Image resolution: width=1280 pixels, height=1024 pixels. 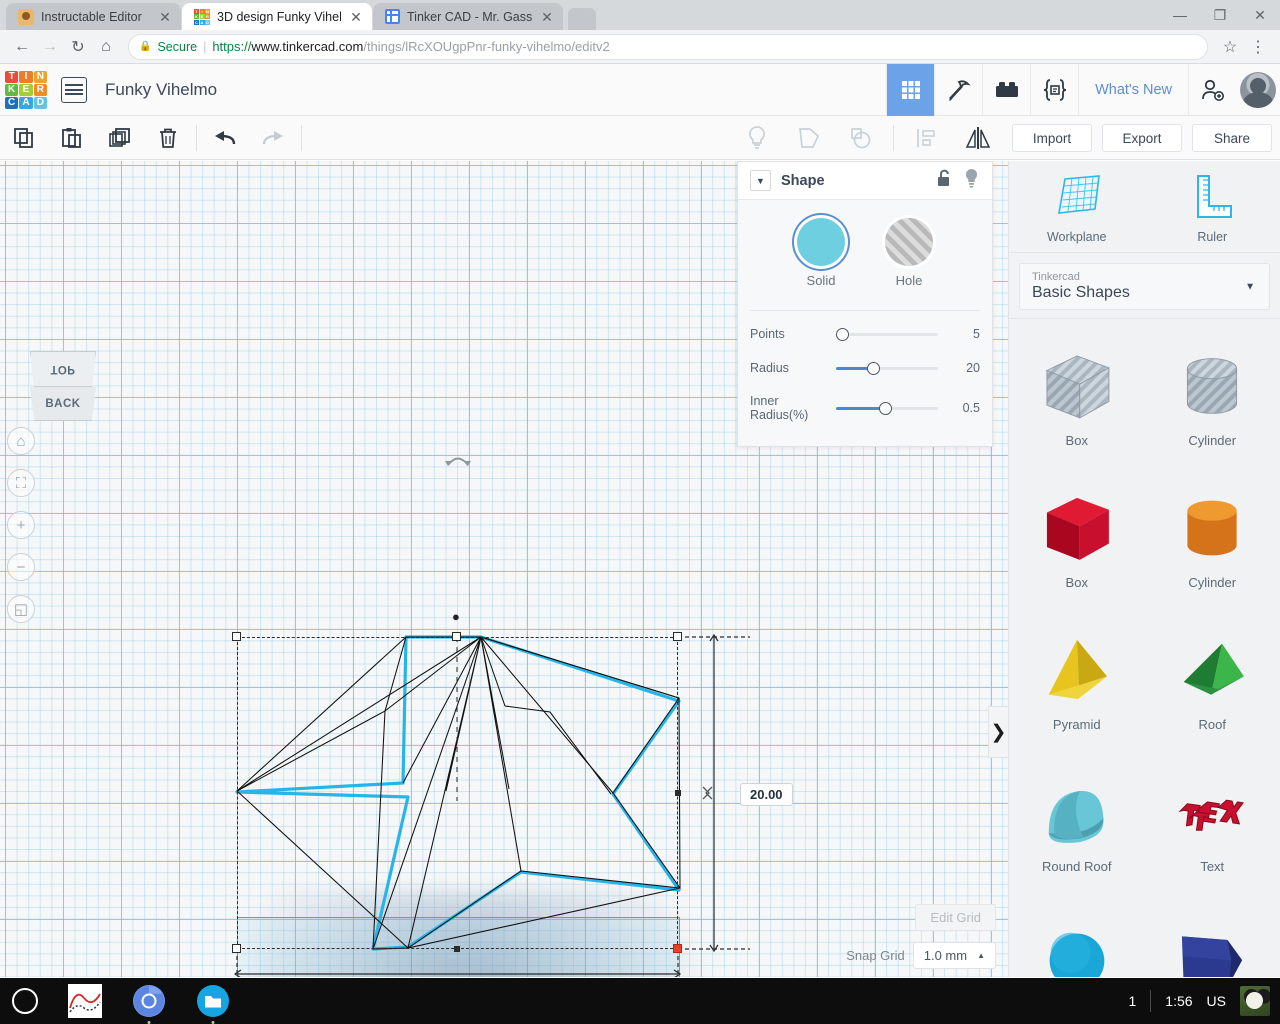 What do you see at coordinates (85, 1001) in the screenshot?
I see `graph-app-icon` at bounding box center [85, 1001].